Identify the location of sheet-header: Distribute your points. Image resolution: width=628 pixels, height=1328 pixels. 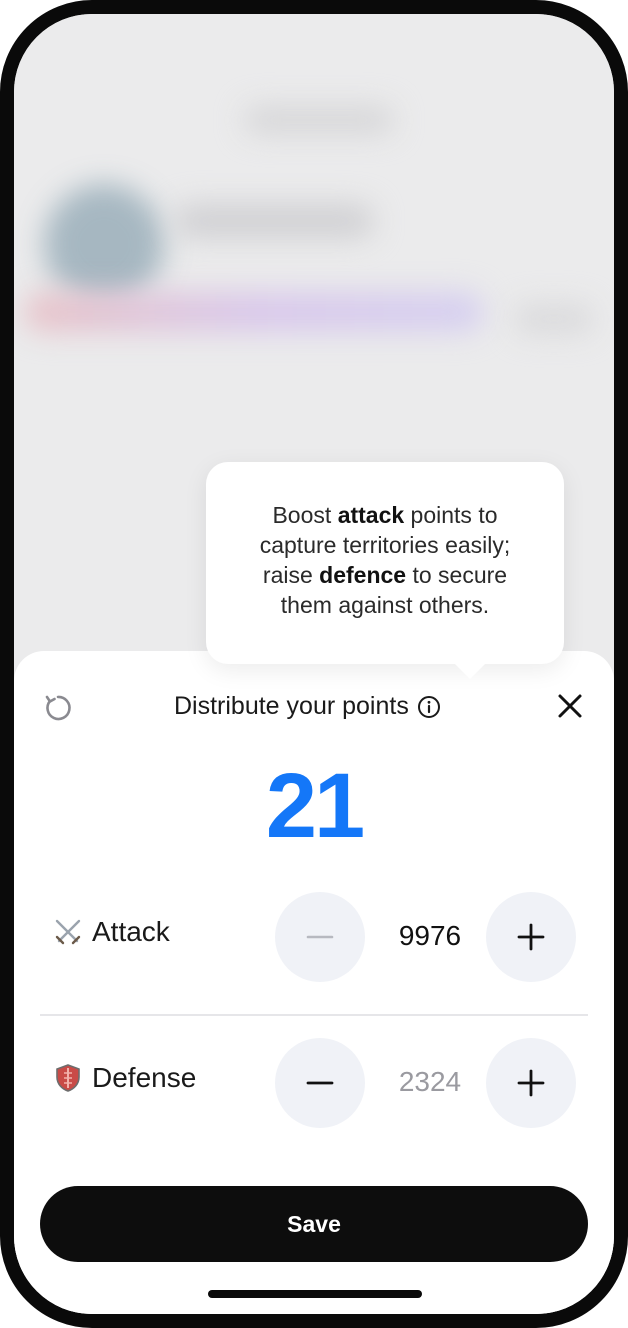
(314, 708).